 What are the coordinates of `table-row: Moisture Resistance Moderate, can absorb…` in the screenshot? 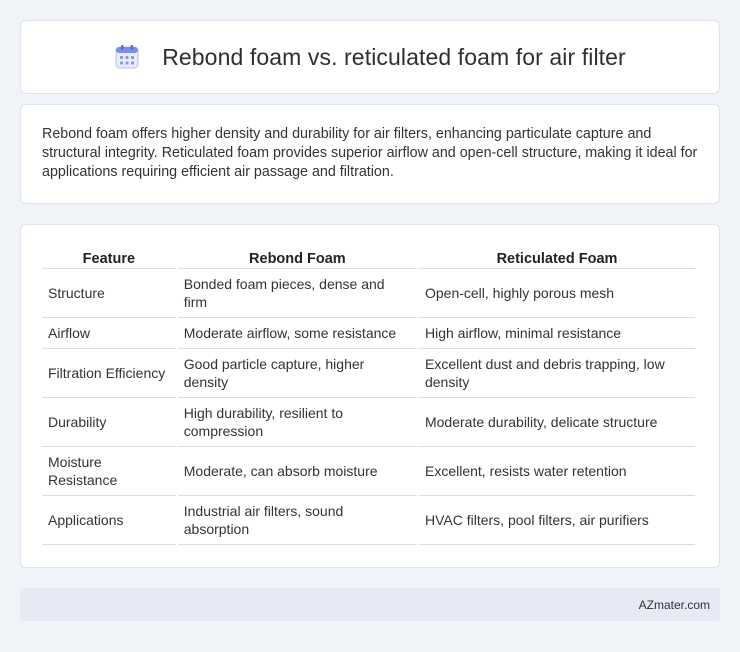 It's located at (368, 471).